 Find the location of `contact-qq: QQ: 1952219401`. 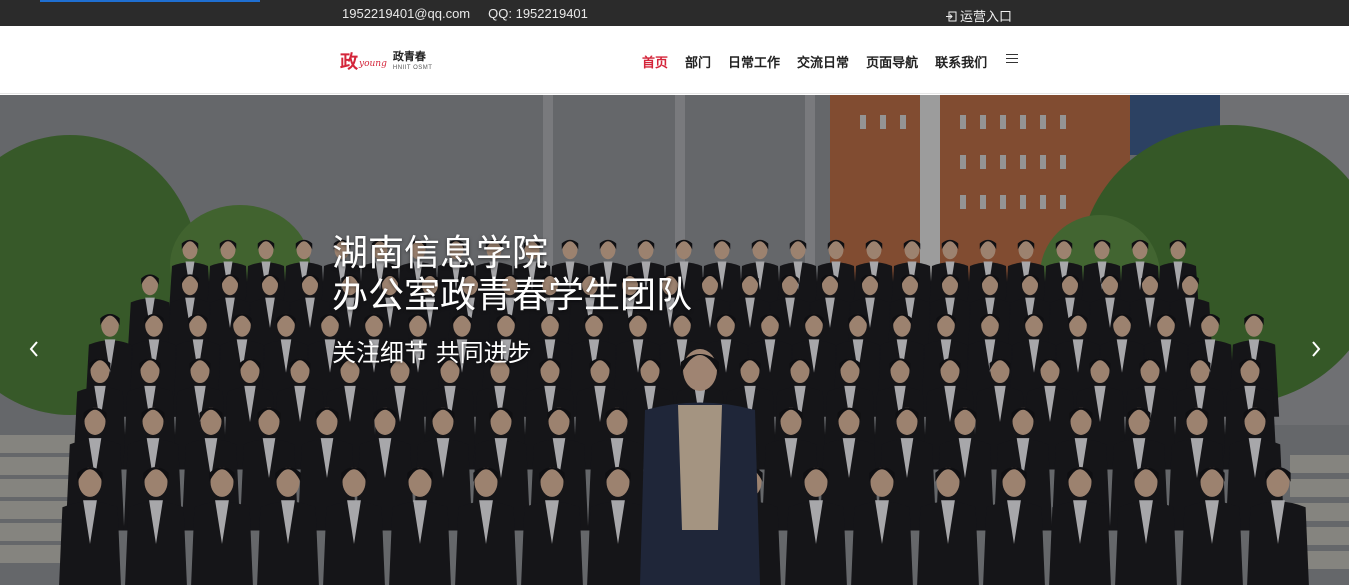

contact-qq: QQ: 1952219401 is located at coordinates (538, 13).